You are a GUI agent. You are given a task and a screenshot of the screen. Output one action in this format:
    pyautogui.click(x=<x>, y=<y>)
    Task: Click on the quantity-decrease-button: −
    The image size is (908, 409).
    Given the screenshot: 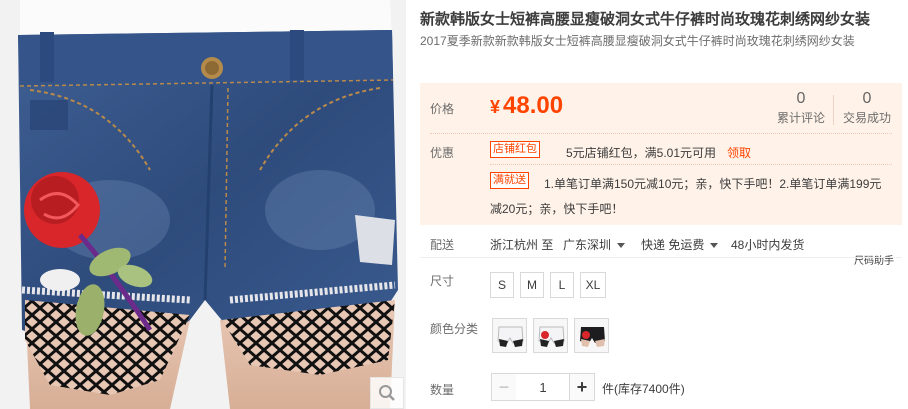 What is the action you would take?
    pyautogui.click(x=504, y=387)
    